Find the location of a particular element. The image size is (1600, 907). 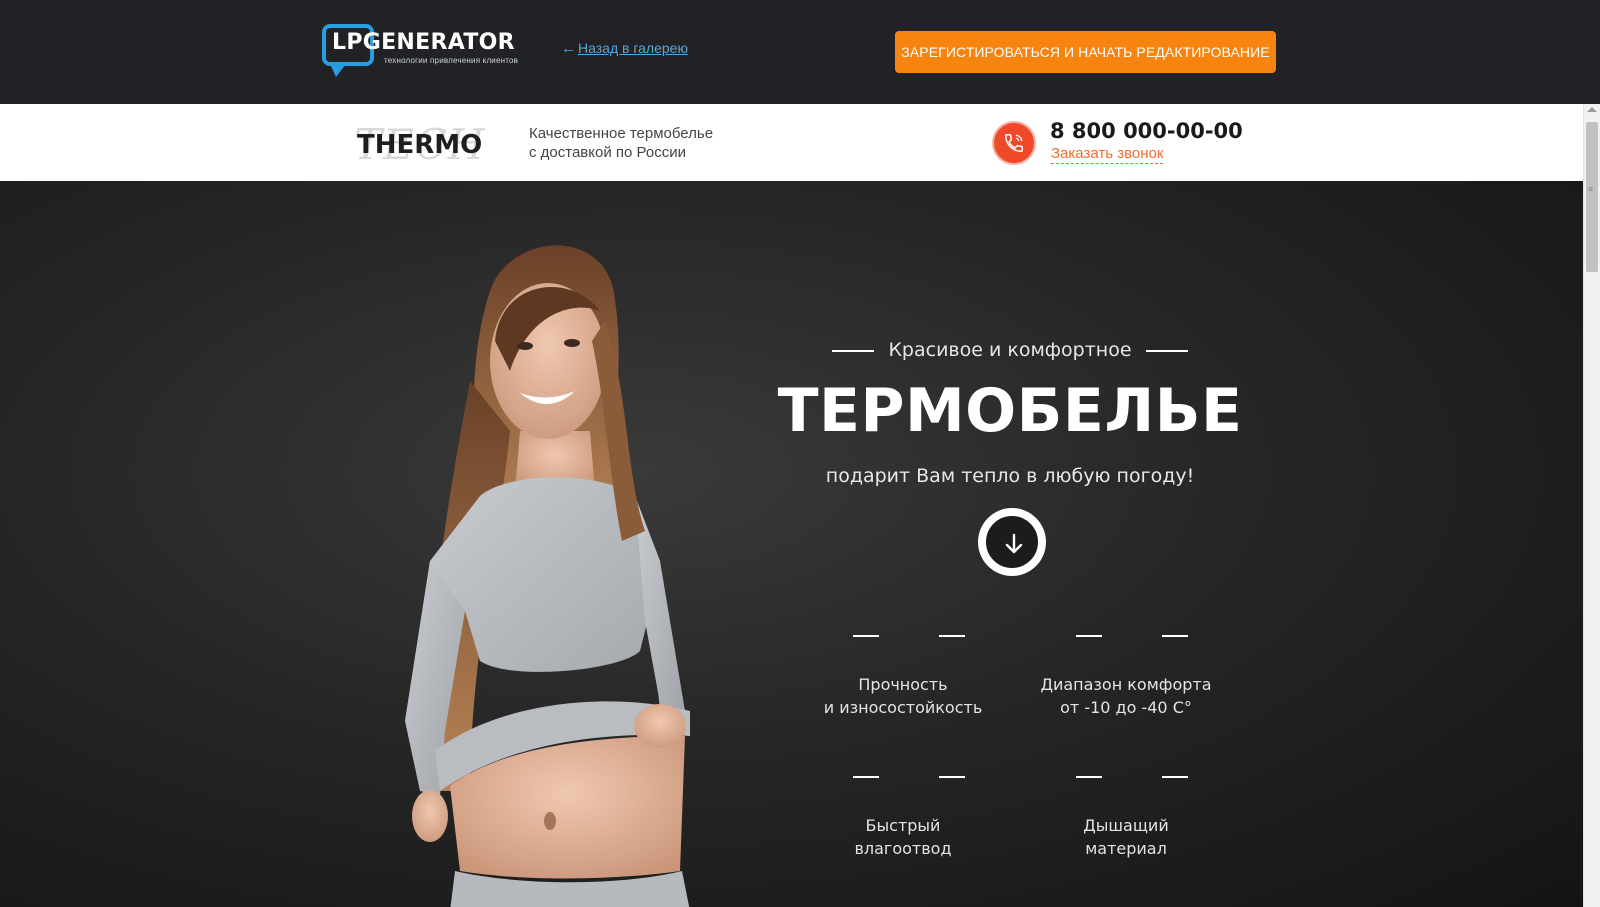

feature-comfort-range: Диапазон комфорта от -10 до -40 С° is located at coordinates (1126, 677).